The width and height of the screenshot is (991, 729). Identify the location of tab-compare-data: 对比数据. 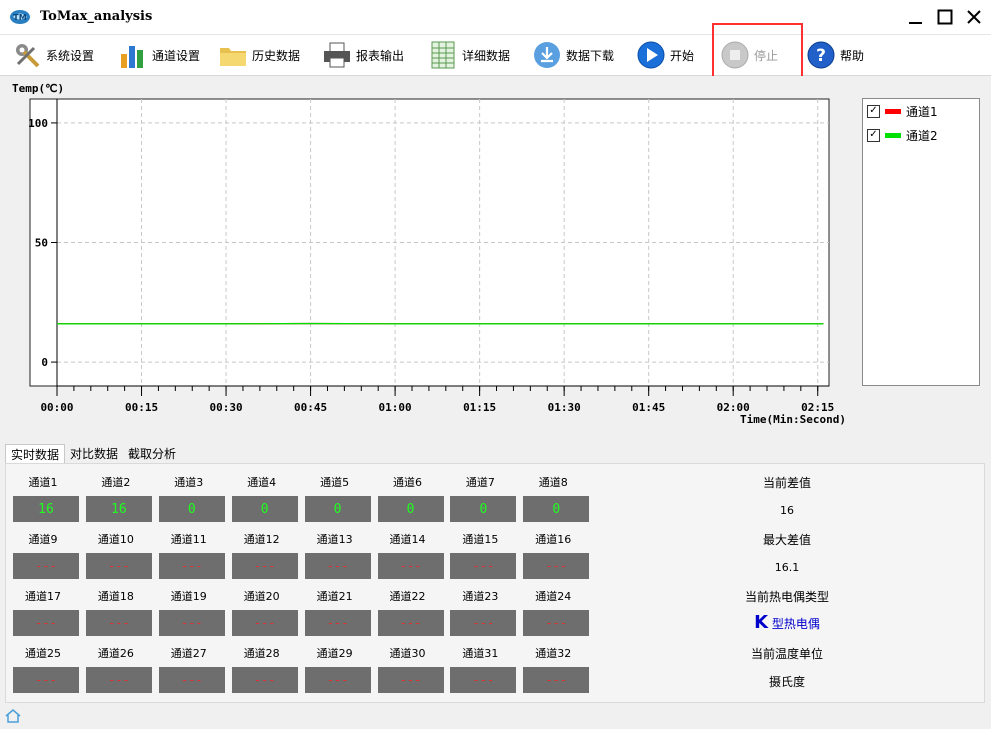
(94, 454).